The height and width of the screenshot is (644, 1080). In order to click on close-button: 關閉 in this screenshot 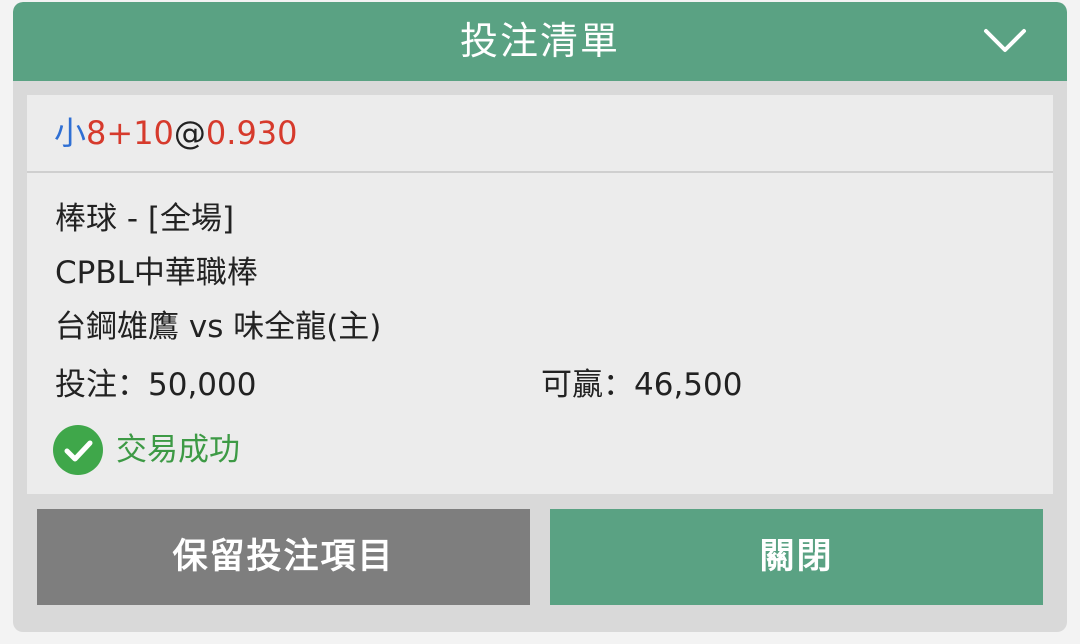, I will do `click(796, 557)`.